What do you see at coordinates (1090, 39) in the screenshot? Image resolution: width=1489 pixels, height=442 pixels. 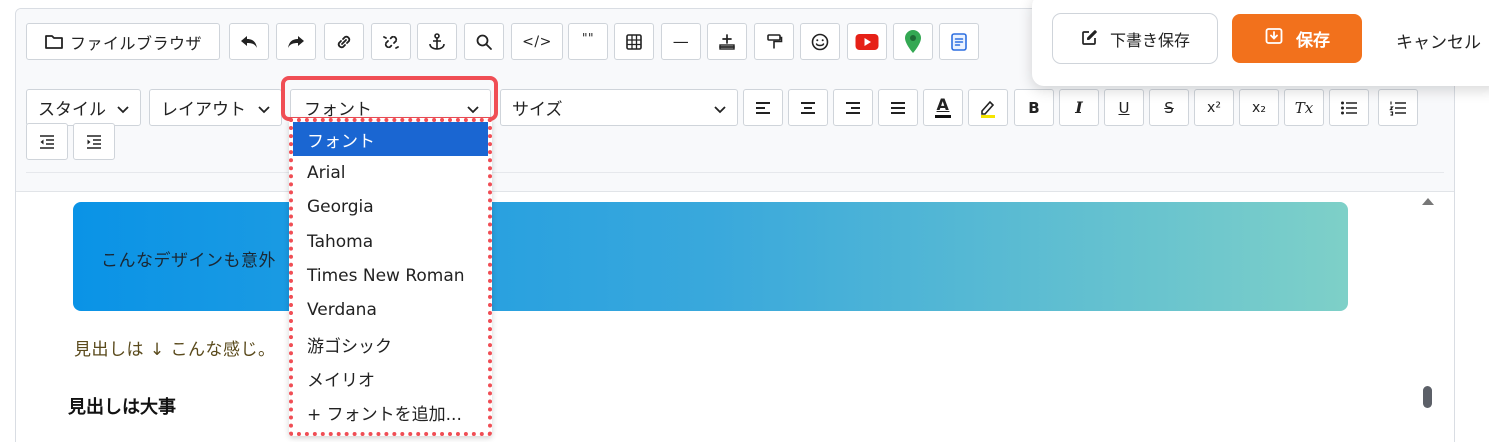 I see `edit-icon` at bounding box center [1090, 39].